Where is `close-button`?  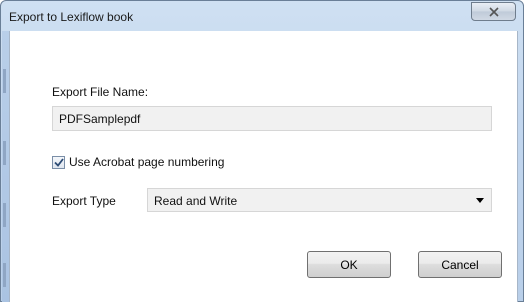 close-button is located at coordinates (493, 11).